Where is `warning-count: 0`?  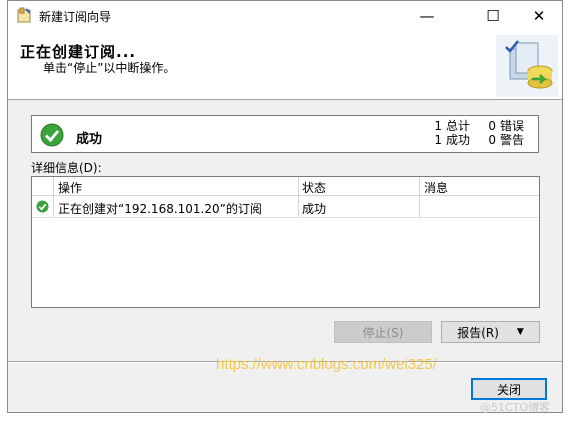
warning-count: 0 is located at coordinates (492, 140).